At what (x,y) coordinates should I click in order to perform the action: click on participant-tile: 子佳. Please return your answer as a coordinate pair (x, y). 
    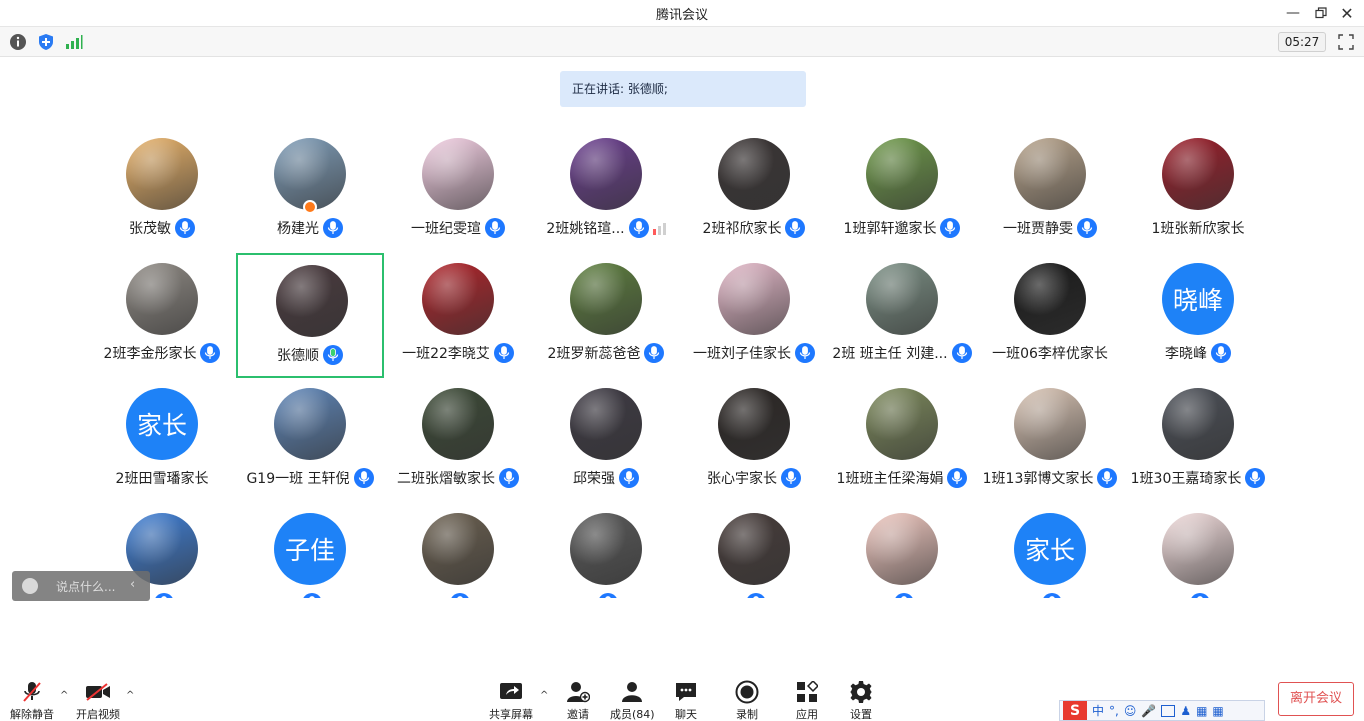
    Looking at the image, I should click on (310, 550).